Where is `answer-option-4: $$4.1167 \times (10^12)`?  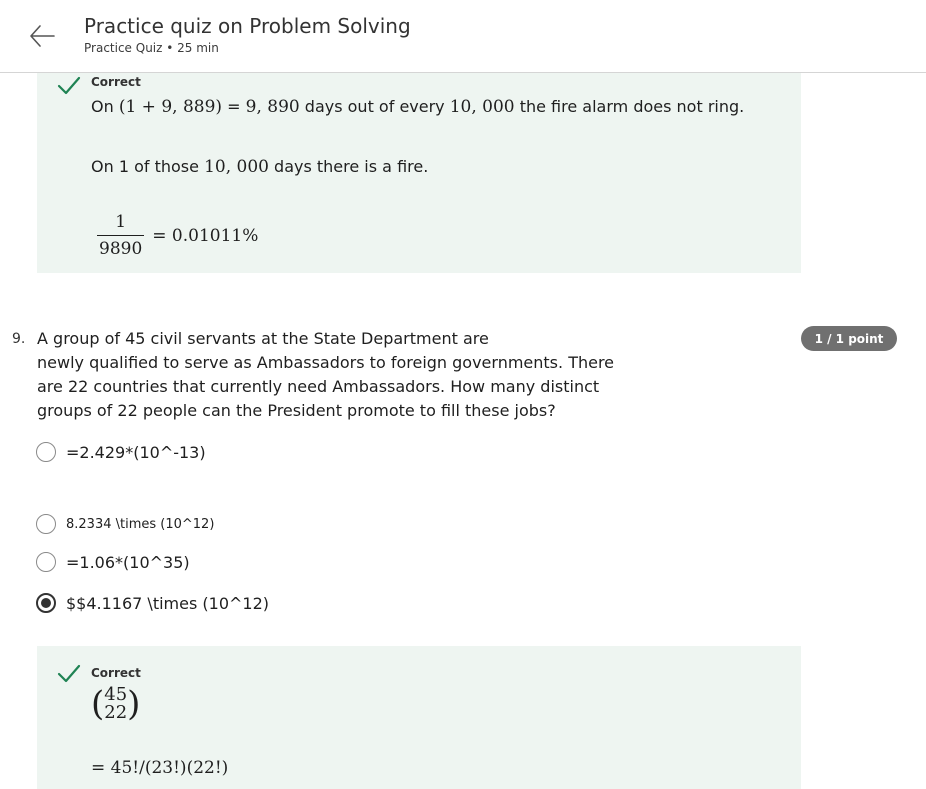 answer-option-4: $$4.1167 \times (10^12) is located at coordinates (152, 603).